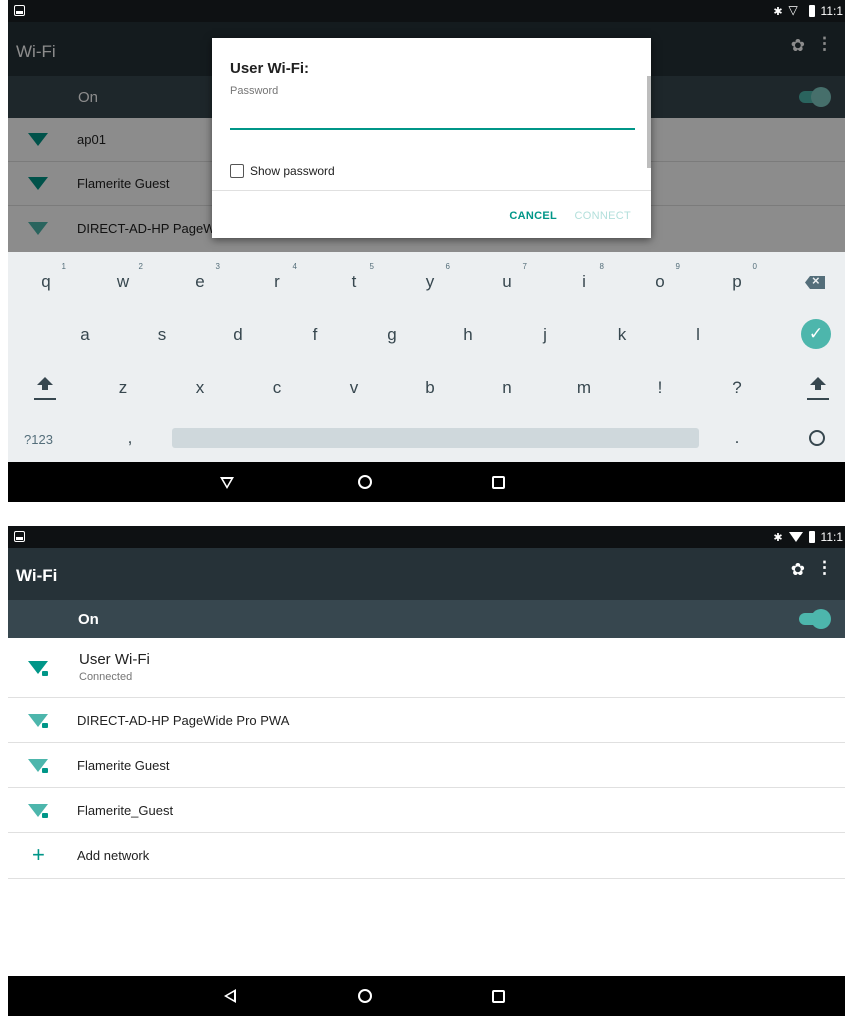 Image resolution: width=845 pixels, height=1016 pixels. What do you see at coordinates (737, 388) in the screenshot?
I see `key-question: ?` at bounding box center [737, 388].